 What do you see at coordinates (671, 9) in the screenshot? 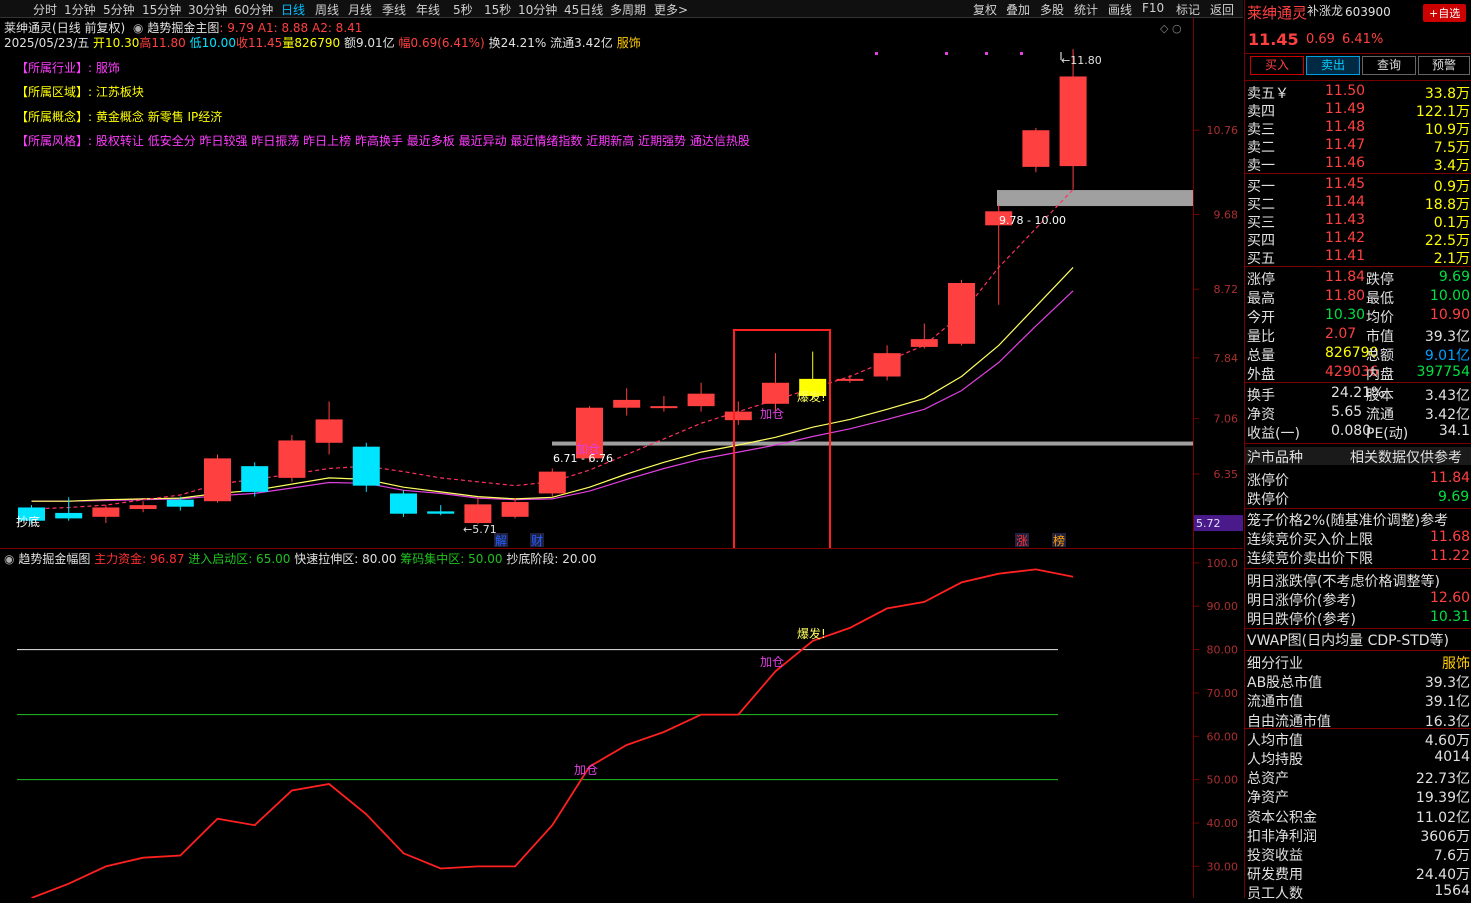
I see `period-tab-more: 更多>` at bounding box center [671, 9].